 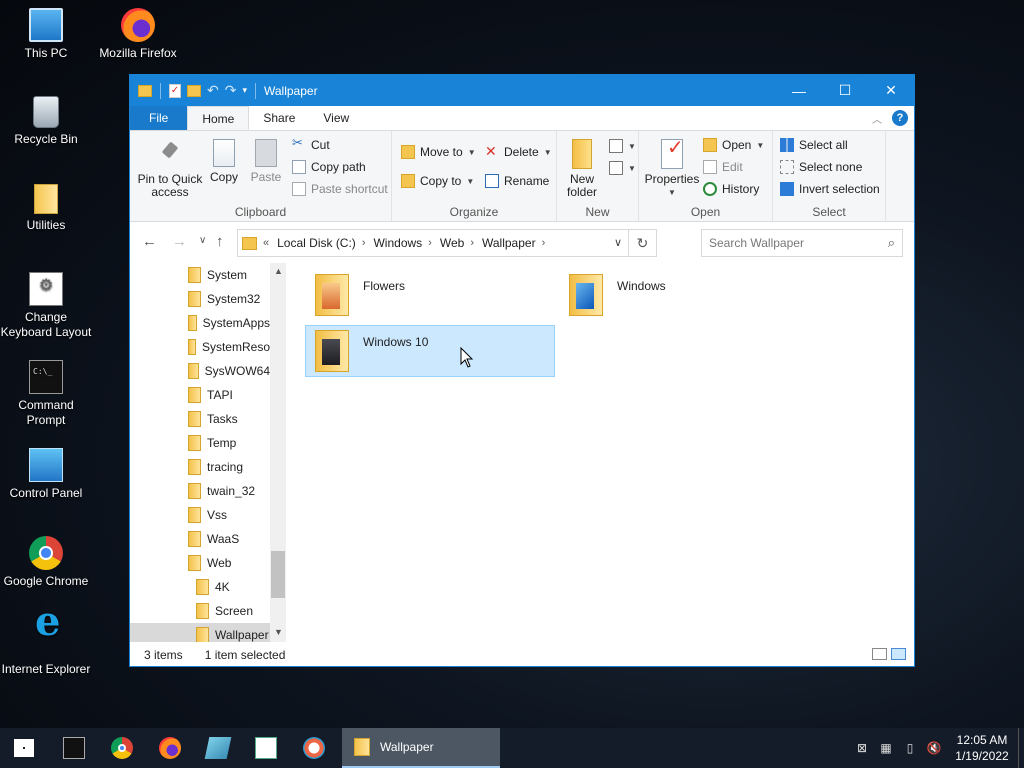 What do you see at coordinates (266, 243) in the screenshot?
I see `breadcrumb-overflow: «` at bounding box center [266, 243].